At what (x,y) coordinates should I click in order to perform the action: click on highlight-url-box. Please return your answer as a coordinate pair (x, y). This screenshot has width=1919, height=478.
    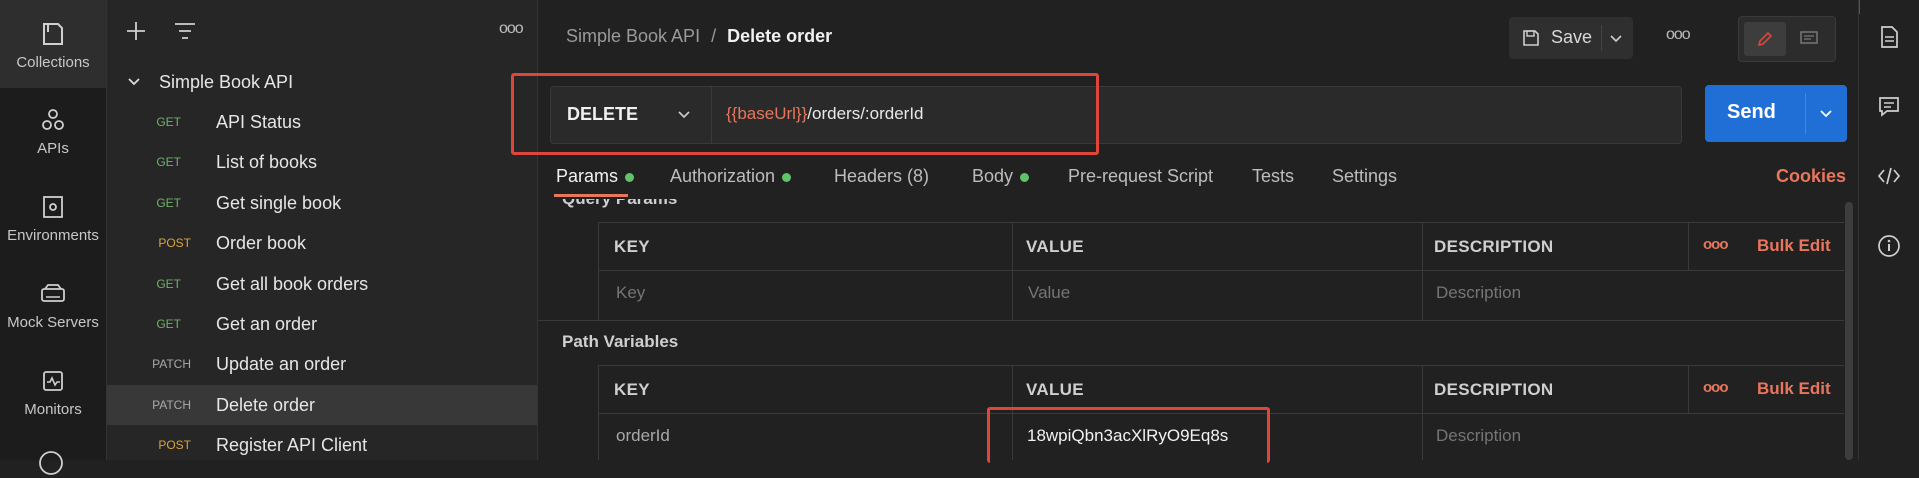
    Looking at the image, I should click on (805, 114).